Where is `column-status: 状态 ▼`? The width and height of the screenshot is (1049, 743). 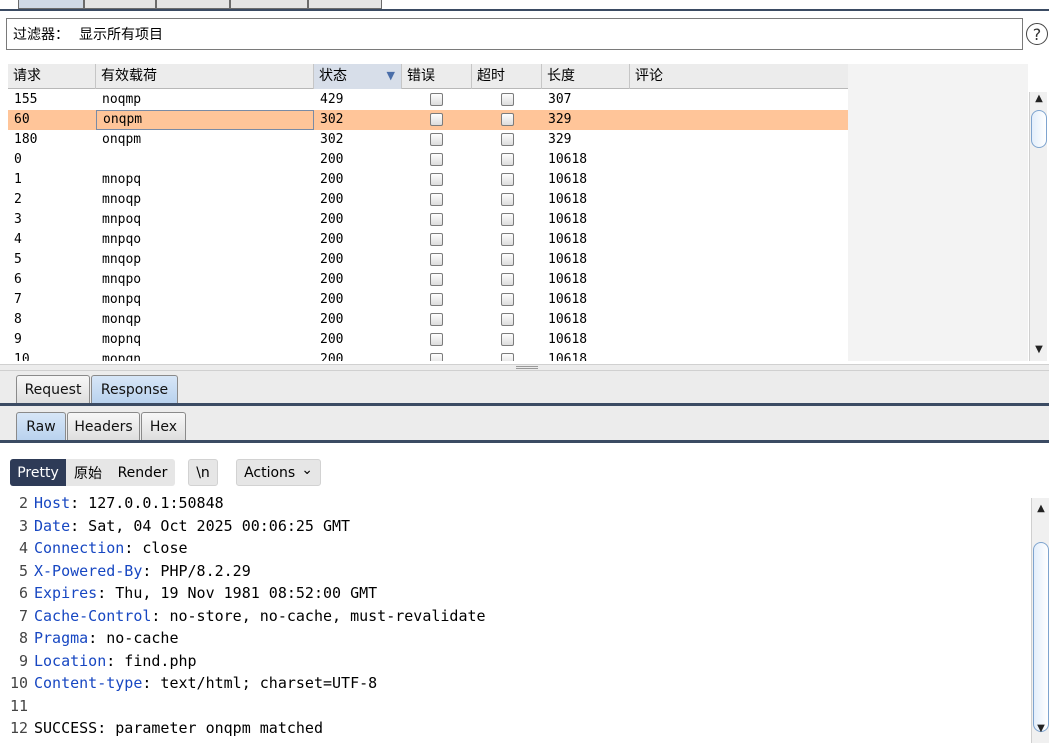 column-status: 状态 ▼ is located at coordinates (358, 76).